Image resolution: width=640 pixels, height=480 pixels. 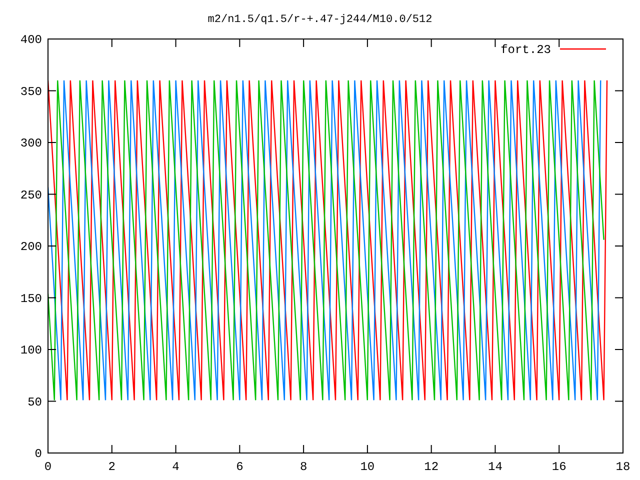 What do you see at coordinates (495, 467) in the screenshot?
I see `x-tick-label: 14` at bounding box center [495, 467].